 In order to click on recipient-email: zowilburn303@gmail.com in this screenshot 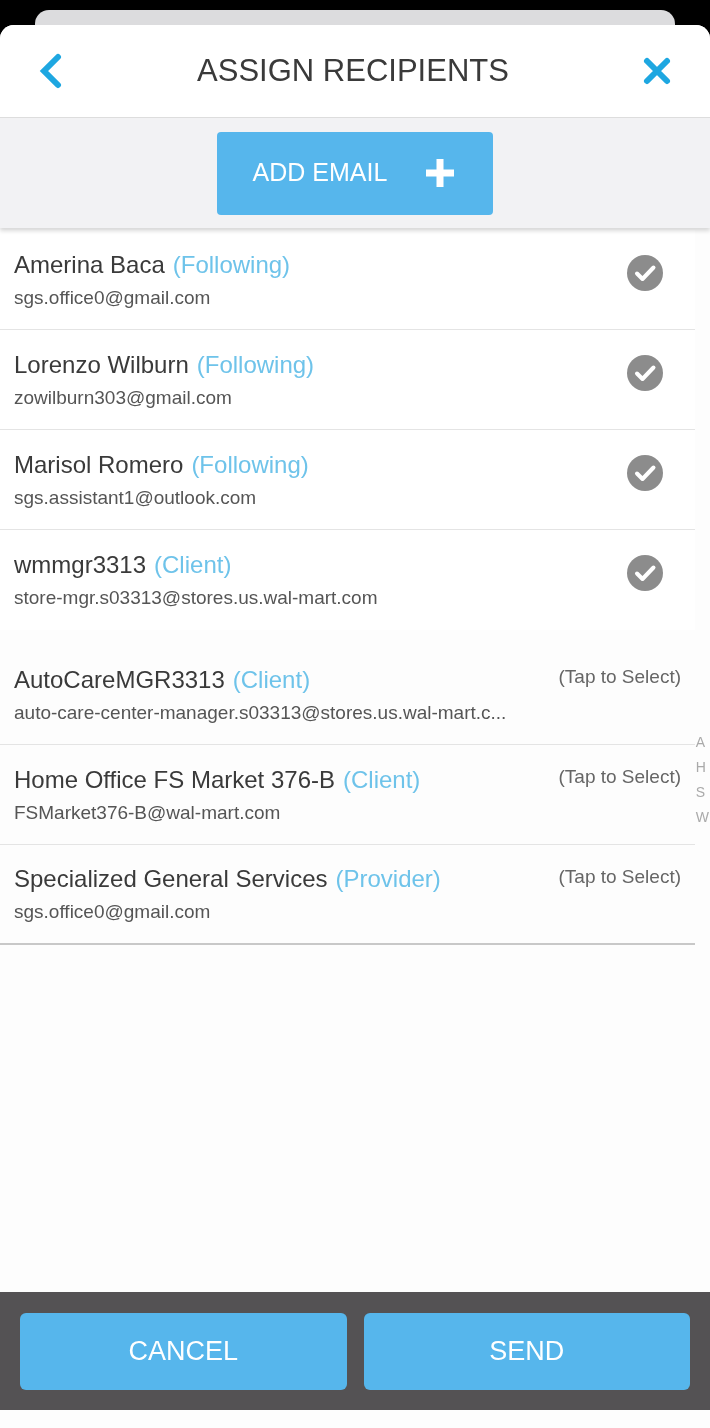, I will do `click(123, 397)`.